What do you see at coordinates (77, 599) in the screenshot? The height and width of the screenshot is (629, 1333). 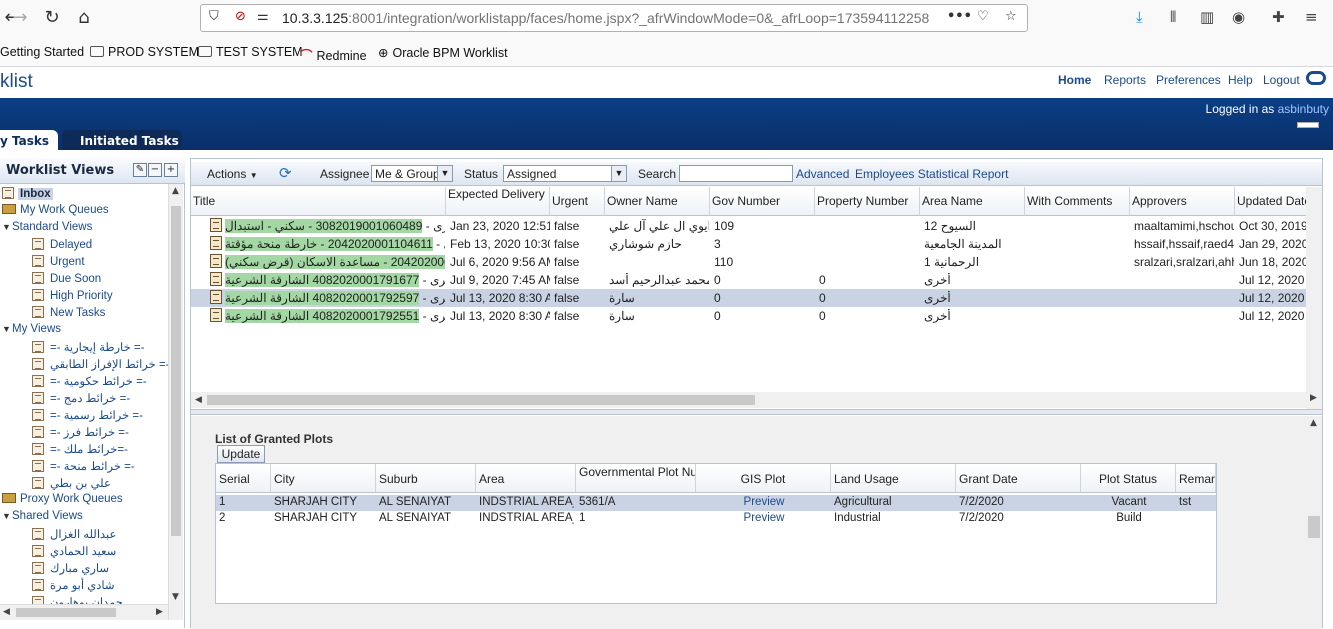 I see `sidebar-item: حمدان بوهارون` at bounding box center [77, 599].